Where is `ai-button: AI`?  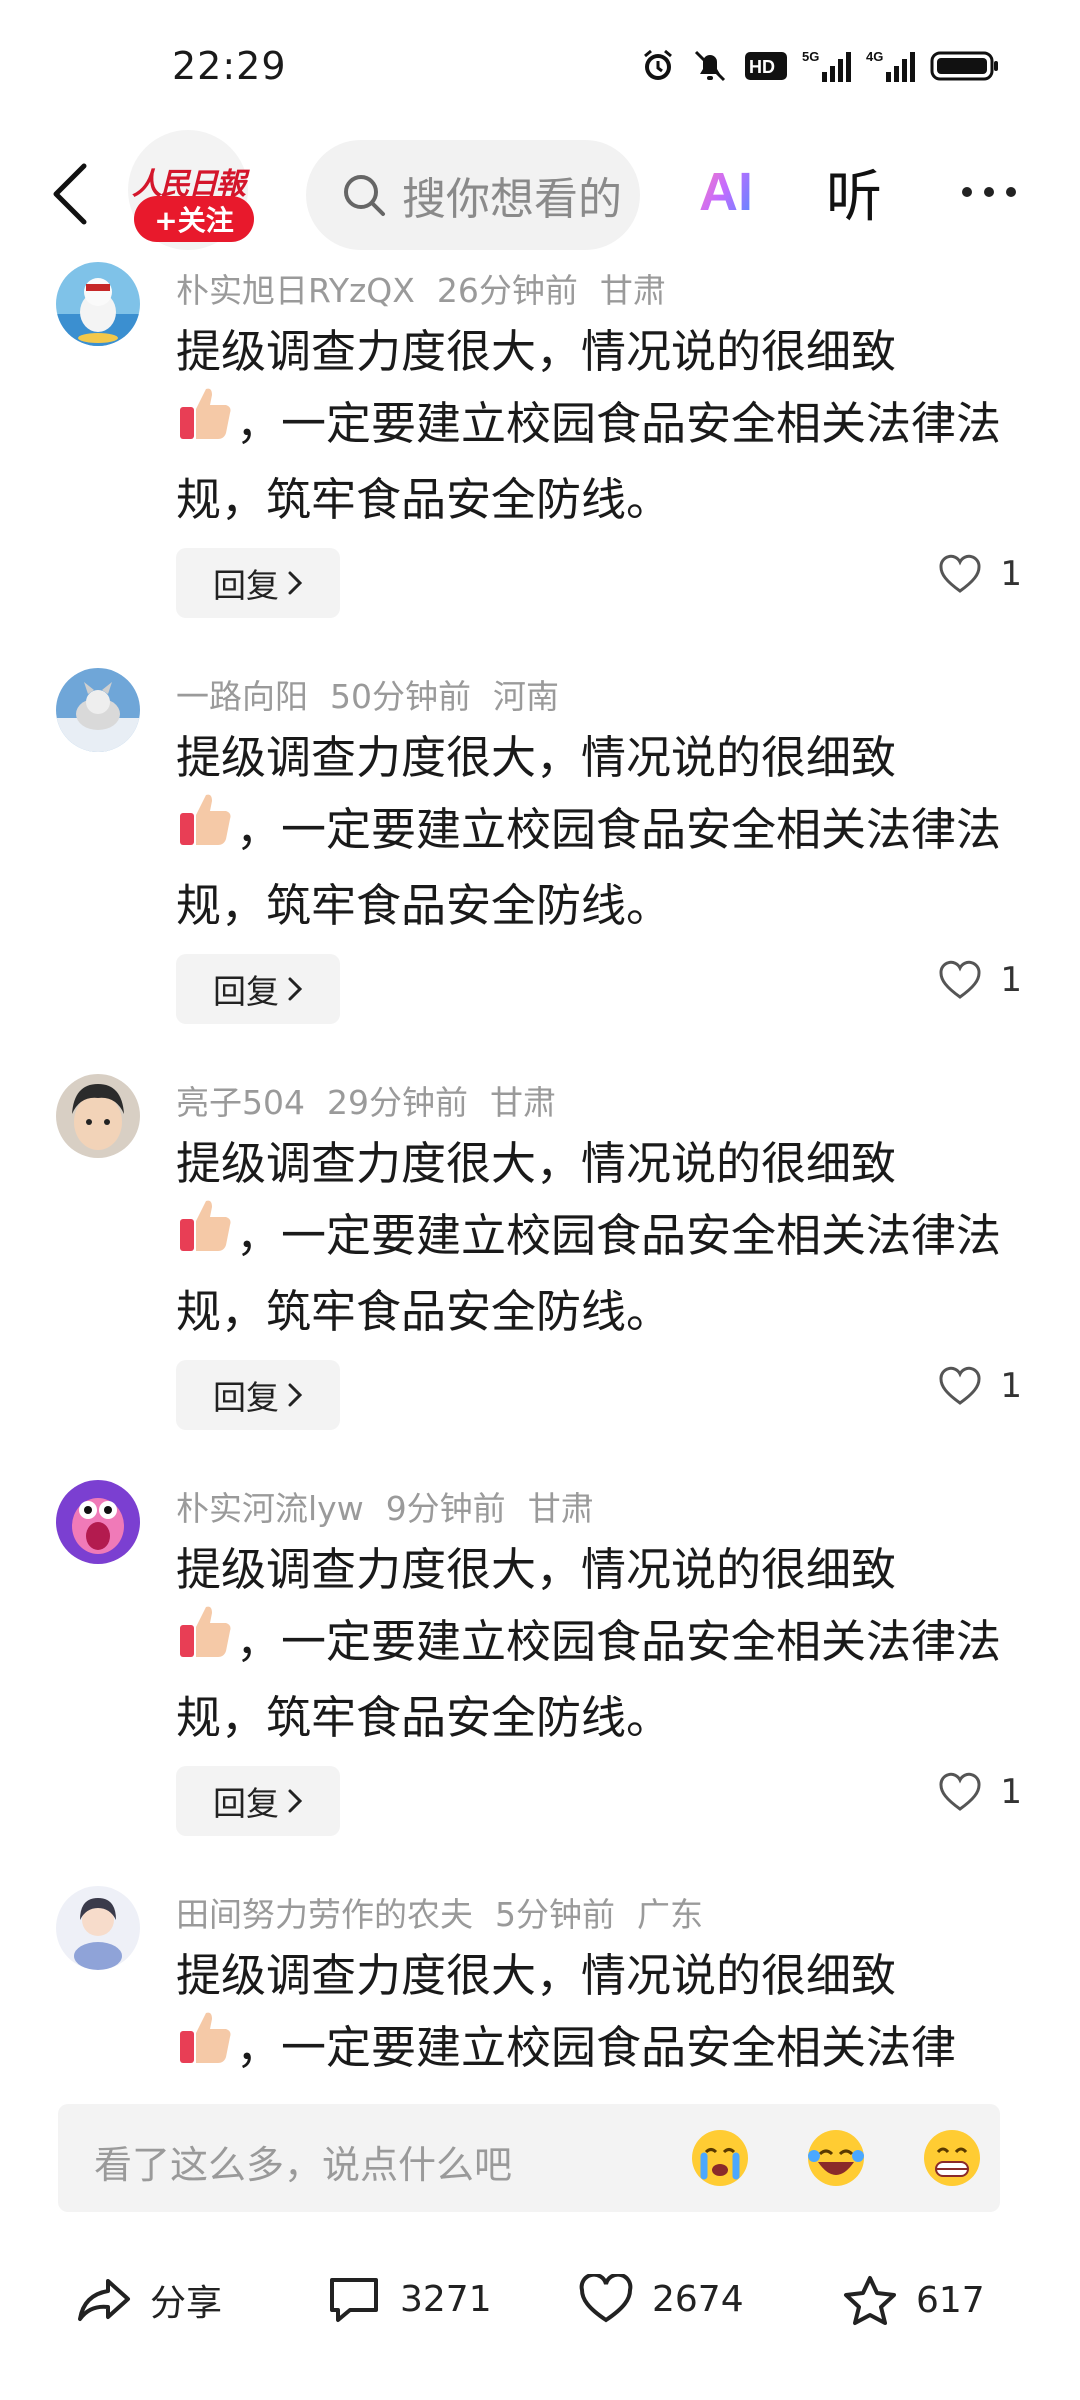 ai-button: AI is located at coordinates (726, 192).